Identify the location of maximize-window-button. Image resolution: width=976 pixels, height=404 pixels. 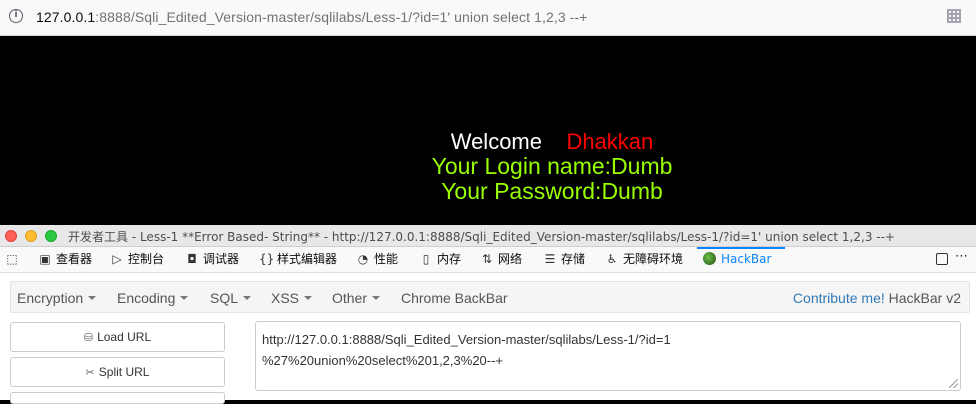
(51, 236).